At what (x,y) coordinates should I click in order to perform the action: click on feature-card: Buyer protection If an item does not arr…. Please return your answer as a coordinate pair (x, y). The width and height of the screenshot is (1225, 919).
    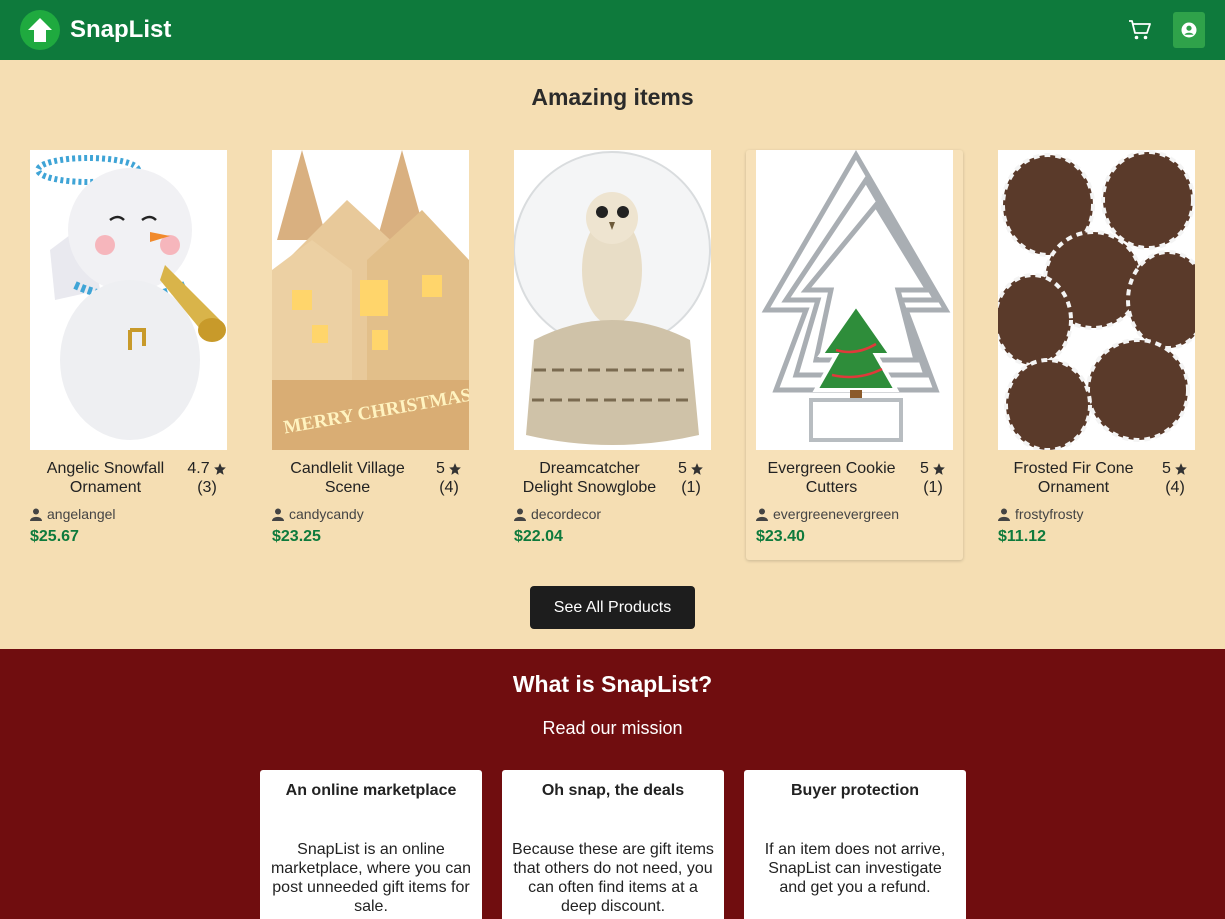
    Looking at the image, I should click on (855, 844).